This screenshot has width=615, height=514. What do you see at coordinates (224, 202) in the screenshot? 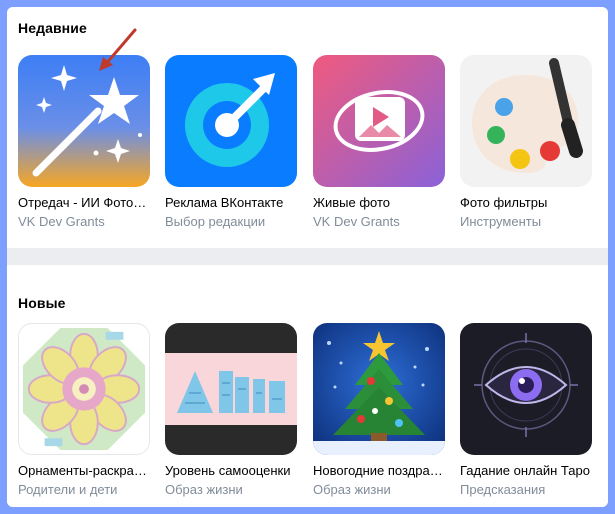
I see `app-name: Реклама ВКонтакте` at bounding box center [224, 202].